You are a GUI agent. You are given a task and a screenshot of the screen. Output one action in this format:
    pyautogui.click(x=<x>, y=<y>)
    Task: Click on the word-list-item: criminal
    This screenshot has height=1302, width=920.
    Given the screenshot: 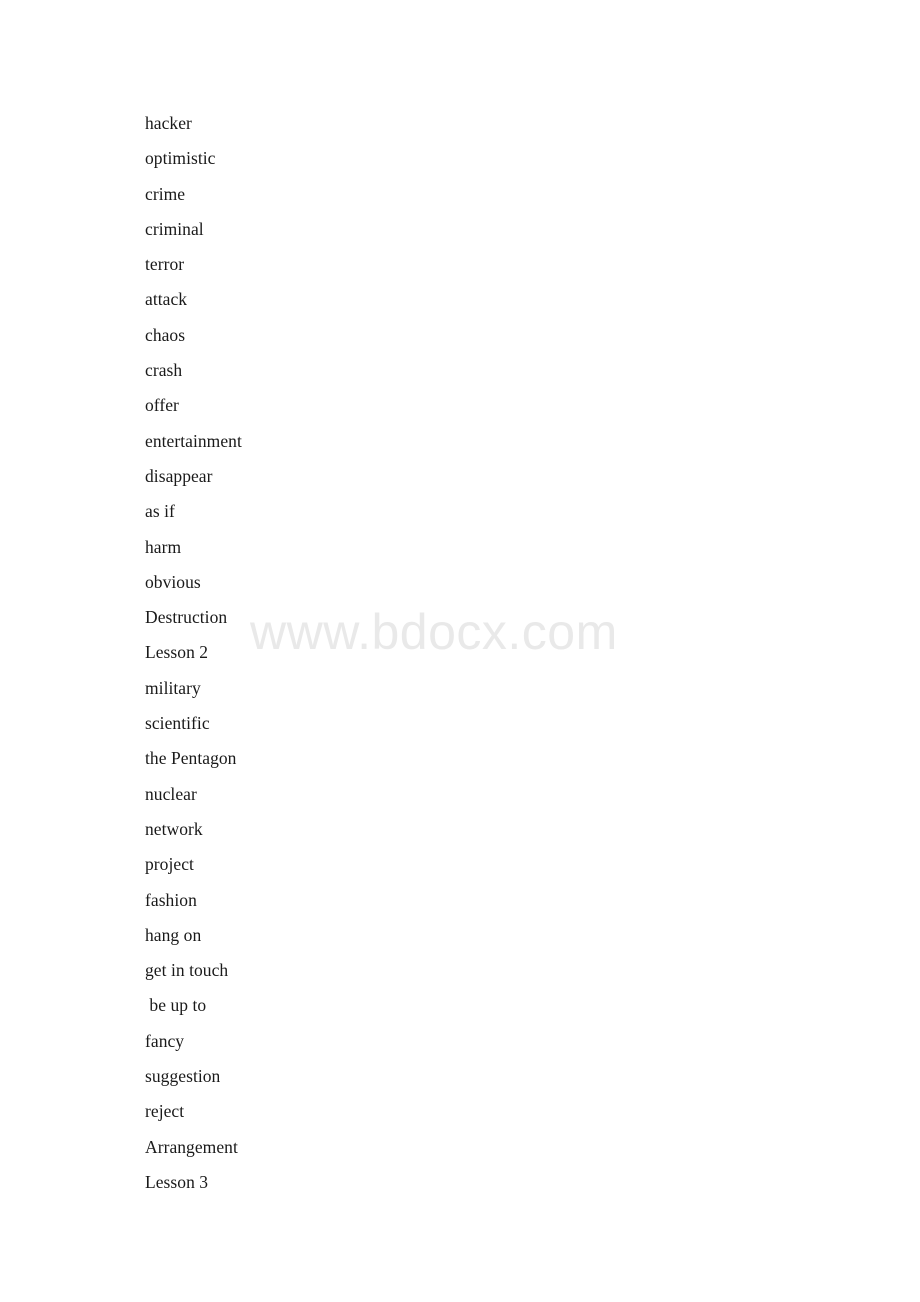 What is the action you would take?
    pyautogui.click(x=174, y=228)
    